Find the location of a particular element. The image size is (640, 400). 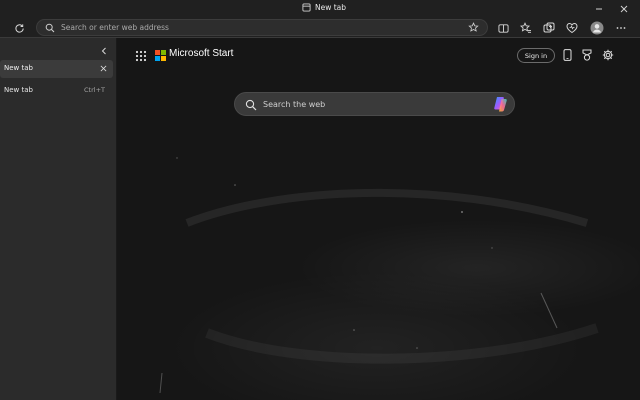

web-search-input is located at coordinates (373, 104).